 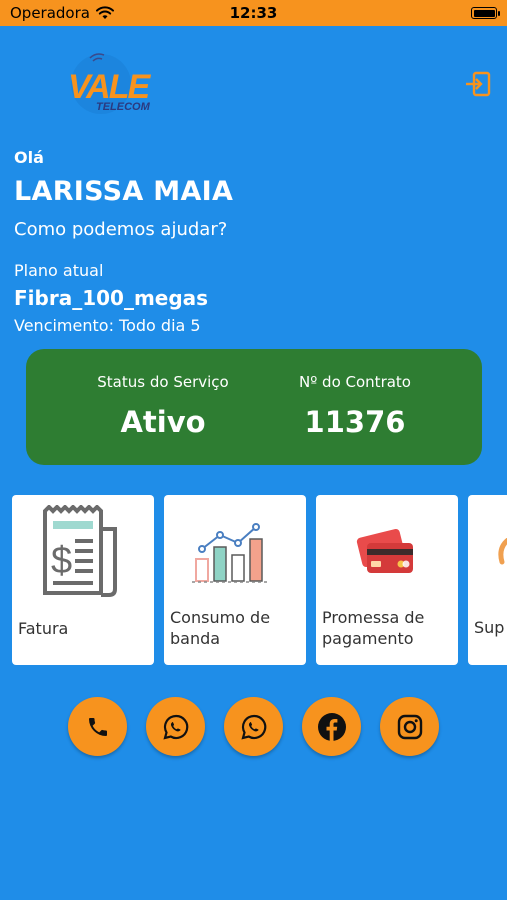 I want to click on logout-icon, so click(x=478, y=84).